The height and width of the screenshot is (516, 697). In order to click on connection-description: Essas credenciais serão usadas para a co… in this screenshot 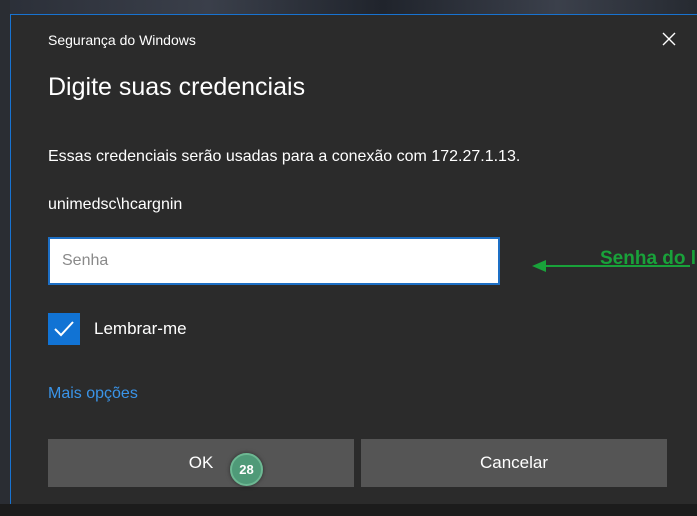, I will do `click(284, 156)`.